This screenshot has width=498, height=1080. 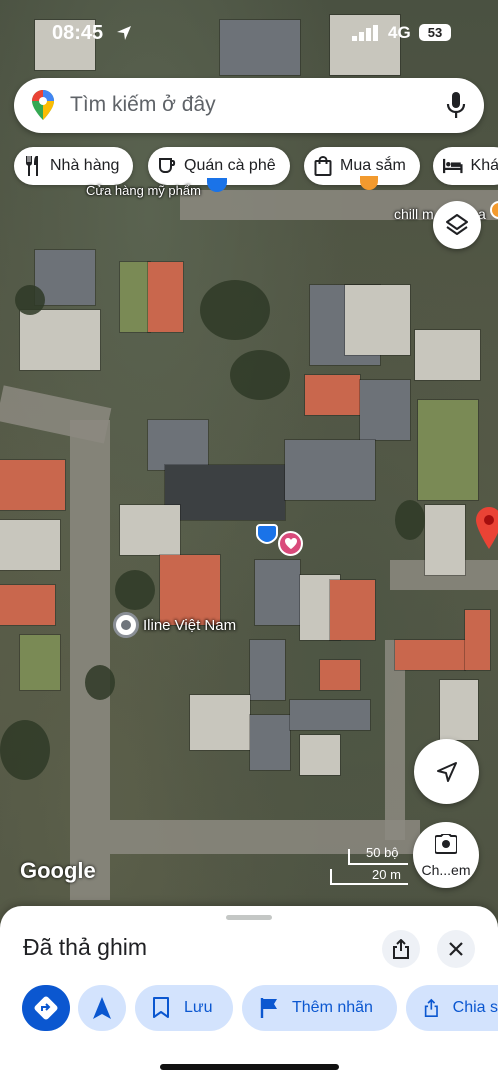 I want to click on navigation-icon, so click(x=446, y=771).